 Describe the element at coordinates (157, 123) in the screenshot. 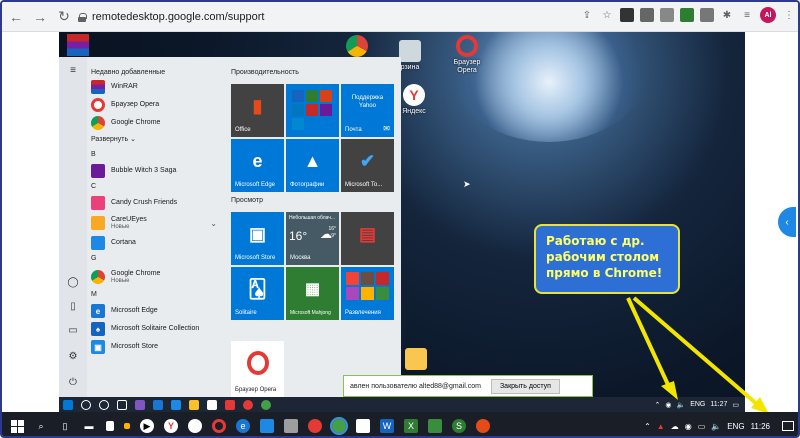

I see `list-item: Google Chrome` at that location.